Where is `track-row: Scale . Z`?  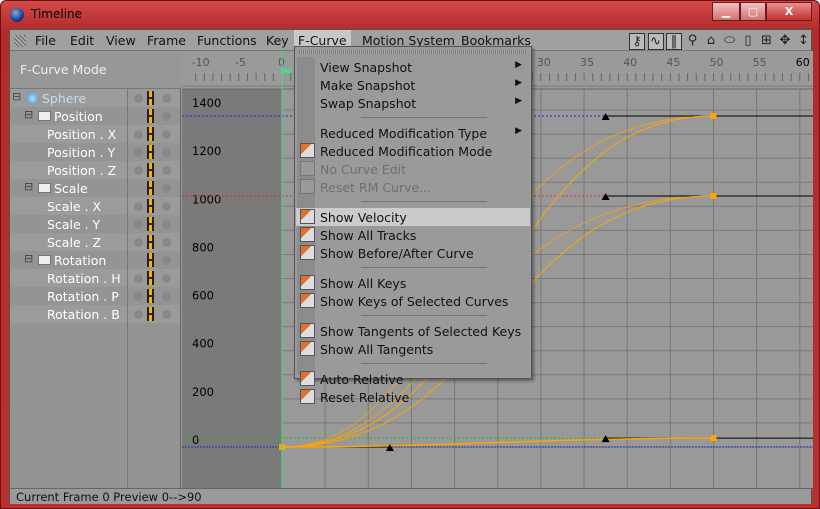 track-row: Scale . Z is located at coordinates (95, 242).